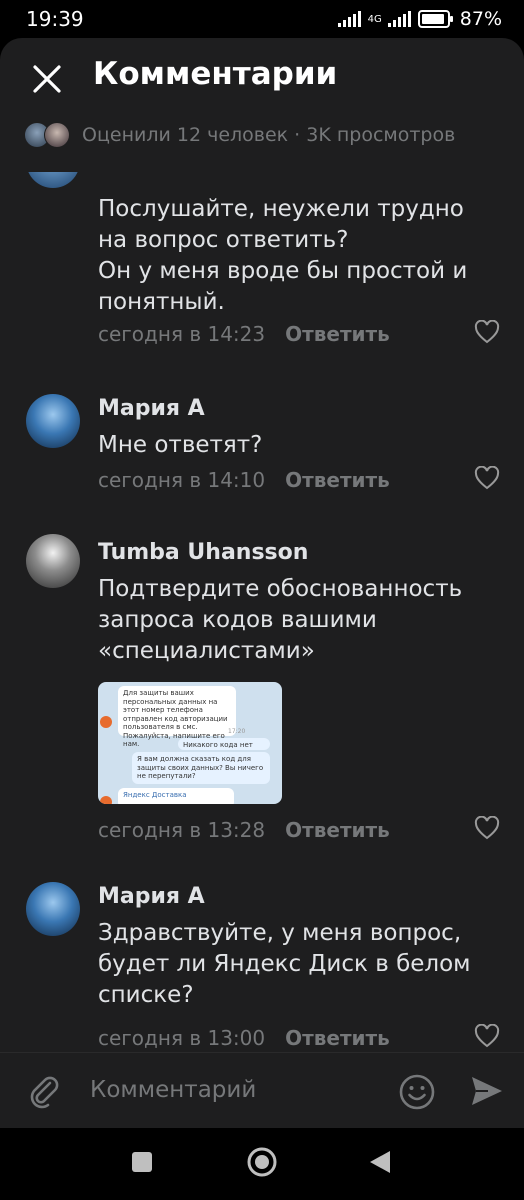 Image resolution: width=524 pixels, height=1200 pixels. What do you see at coordinates (262, 19) in the screenshot?
I see `status-bar: 19:39 4G 87%` at bounding box center [262, 19].